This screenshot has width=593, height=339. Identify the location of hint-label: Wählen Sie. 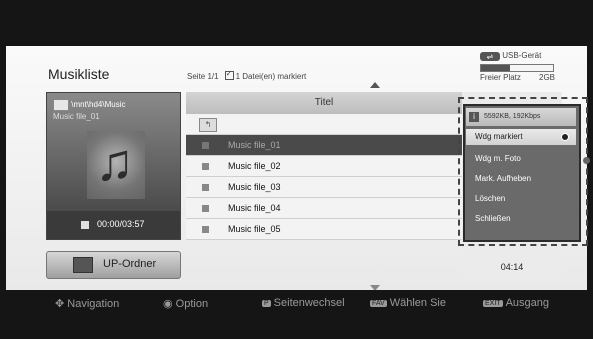
(417, 303).